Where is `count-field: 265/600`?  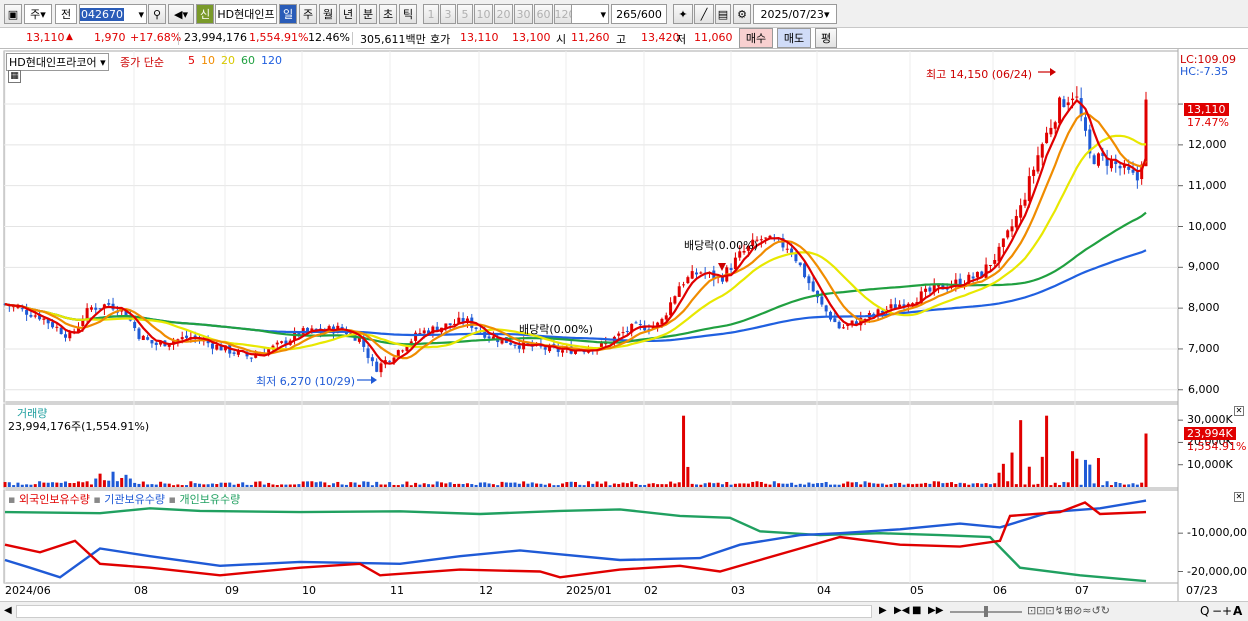
count-field: 265/600 is located at coordinates (639, 14).